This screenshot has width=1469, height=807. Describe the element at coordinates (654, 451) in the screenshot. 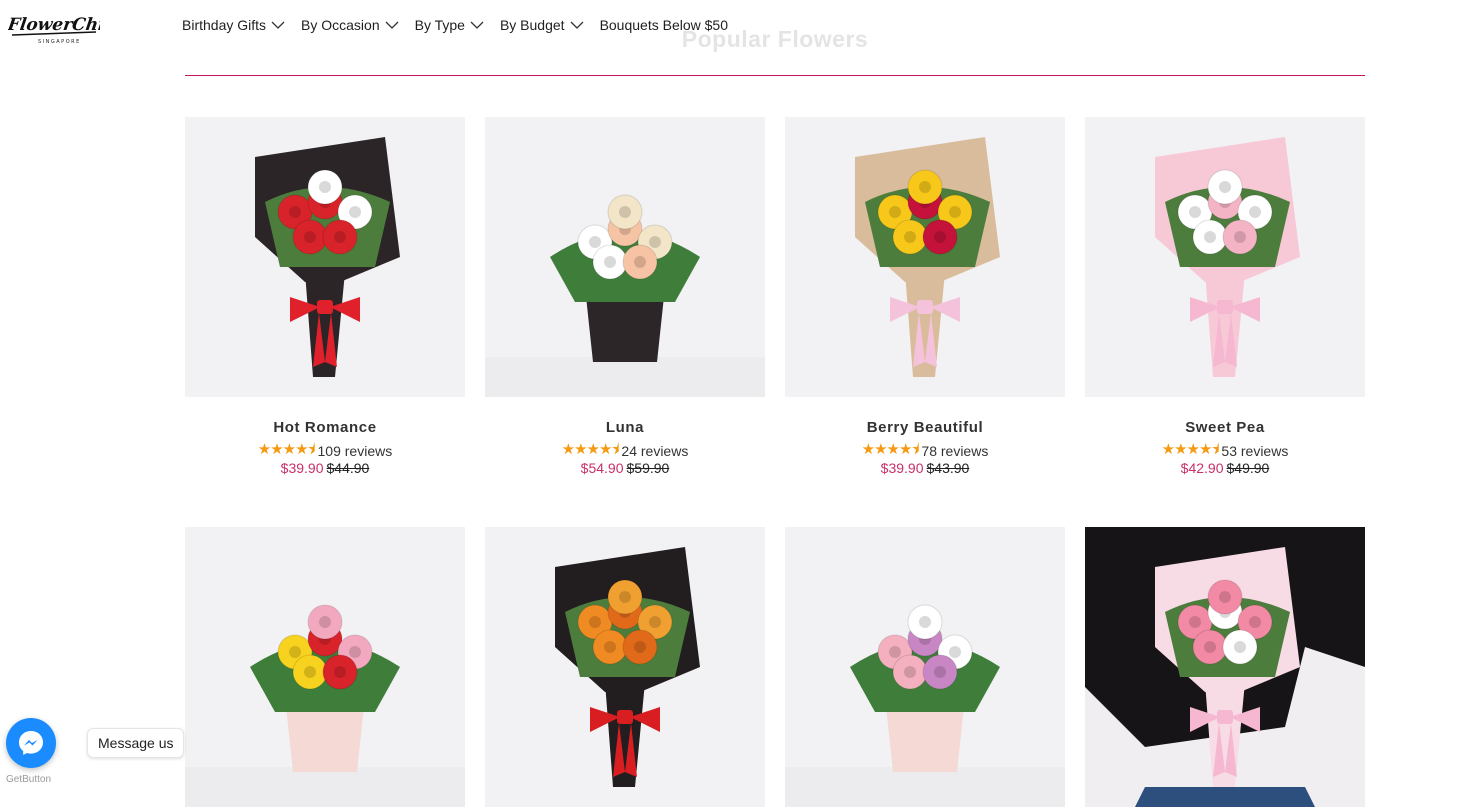

I see `review-count: 24 reviews` at that location.